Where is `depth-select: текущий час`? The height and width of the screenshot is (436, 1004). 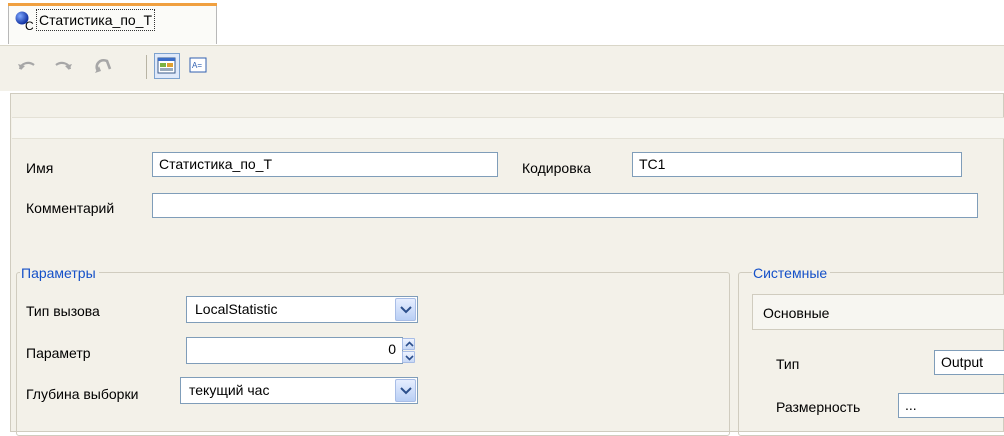 depth-select: текущий час is located at coordinates (299, 390).